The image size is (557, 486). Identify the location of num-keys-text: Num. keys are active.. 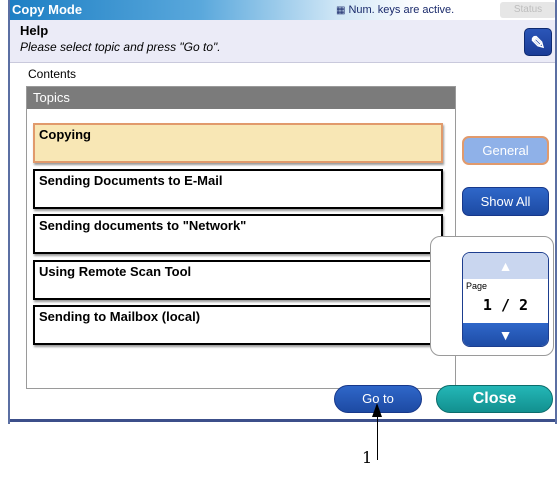
(401, 10).